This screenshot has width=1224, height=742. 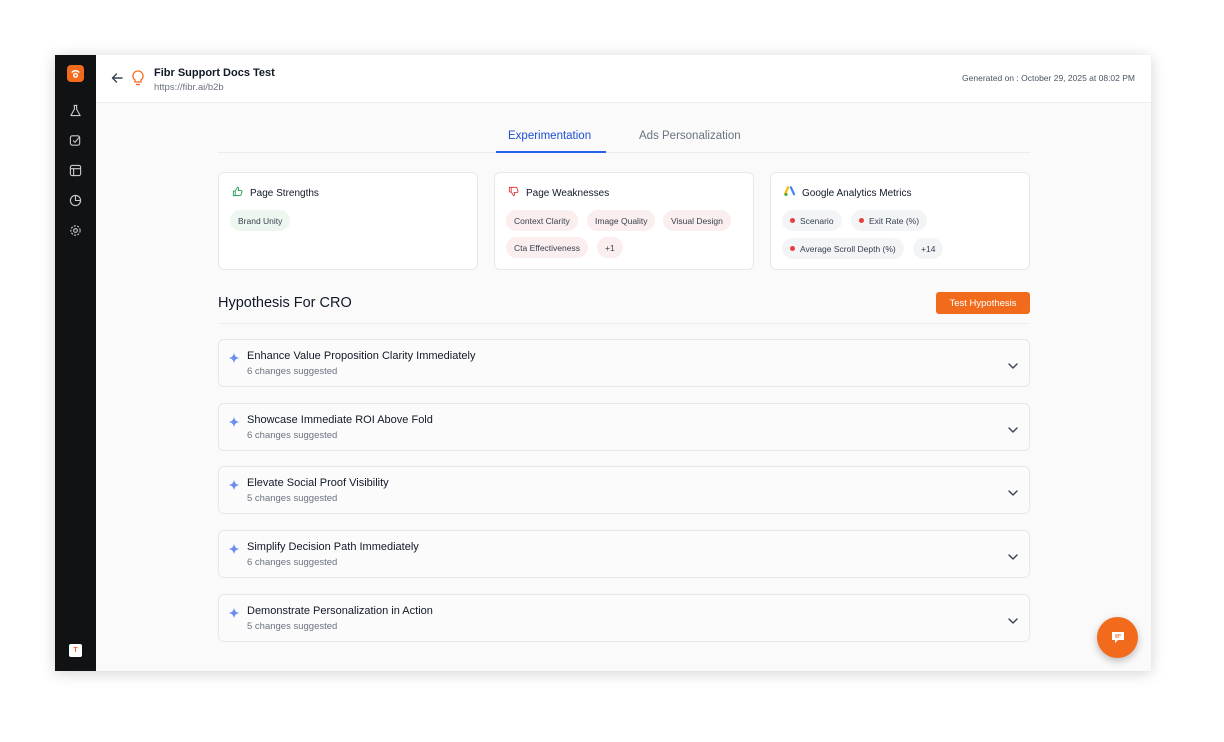 What do you see at coordinates (549, 136) in the screenshot?
I see `tab-experimentation: Experimentation` at bounding box center [549, 136].